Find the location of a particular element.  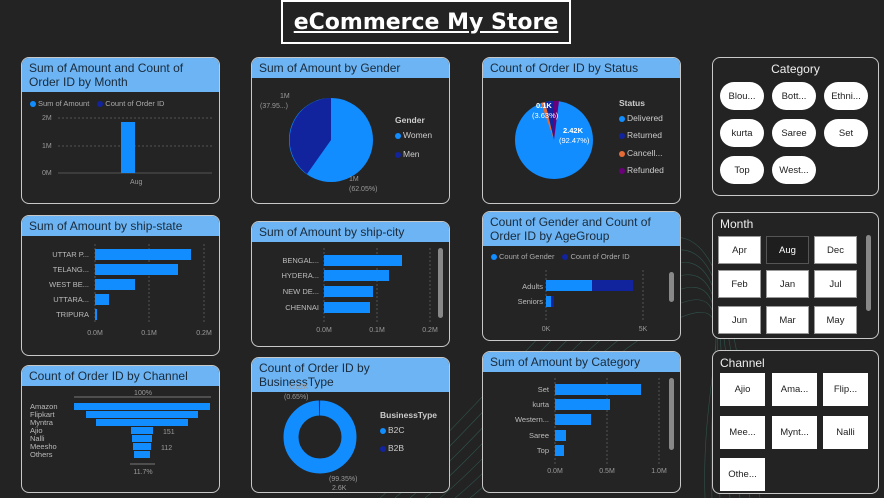

svg-text: 1M is located at coordinates (285, 96).